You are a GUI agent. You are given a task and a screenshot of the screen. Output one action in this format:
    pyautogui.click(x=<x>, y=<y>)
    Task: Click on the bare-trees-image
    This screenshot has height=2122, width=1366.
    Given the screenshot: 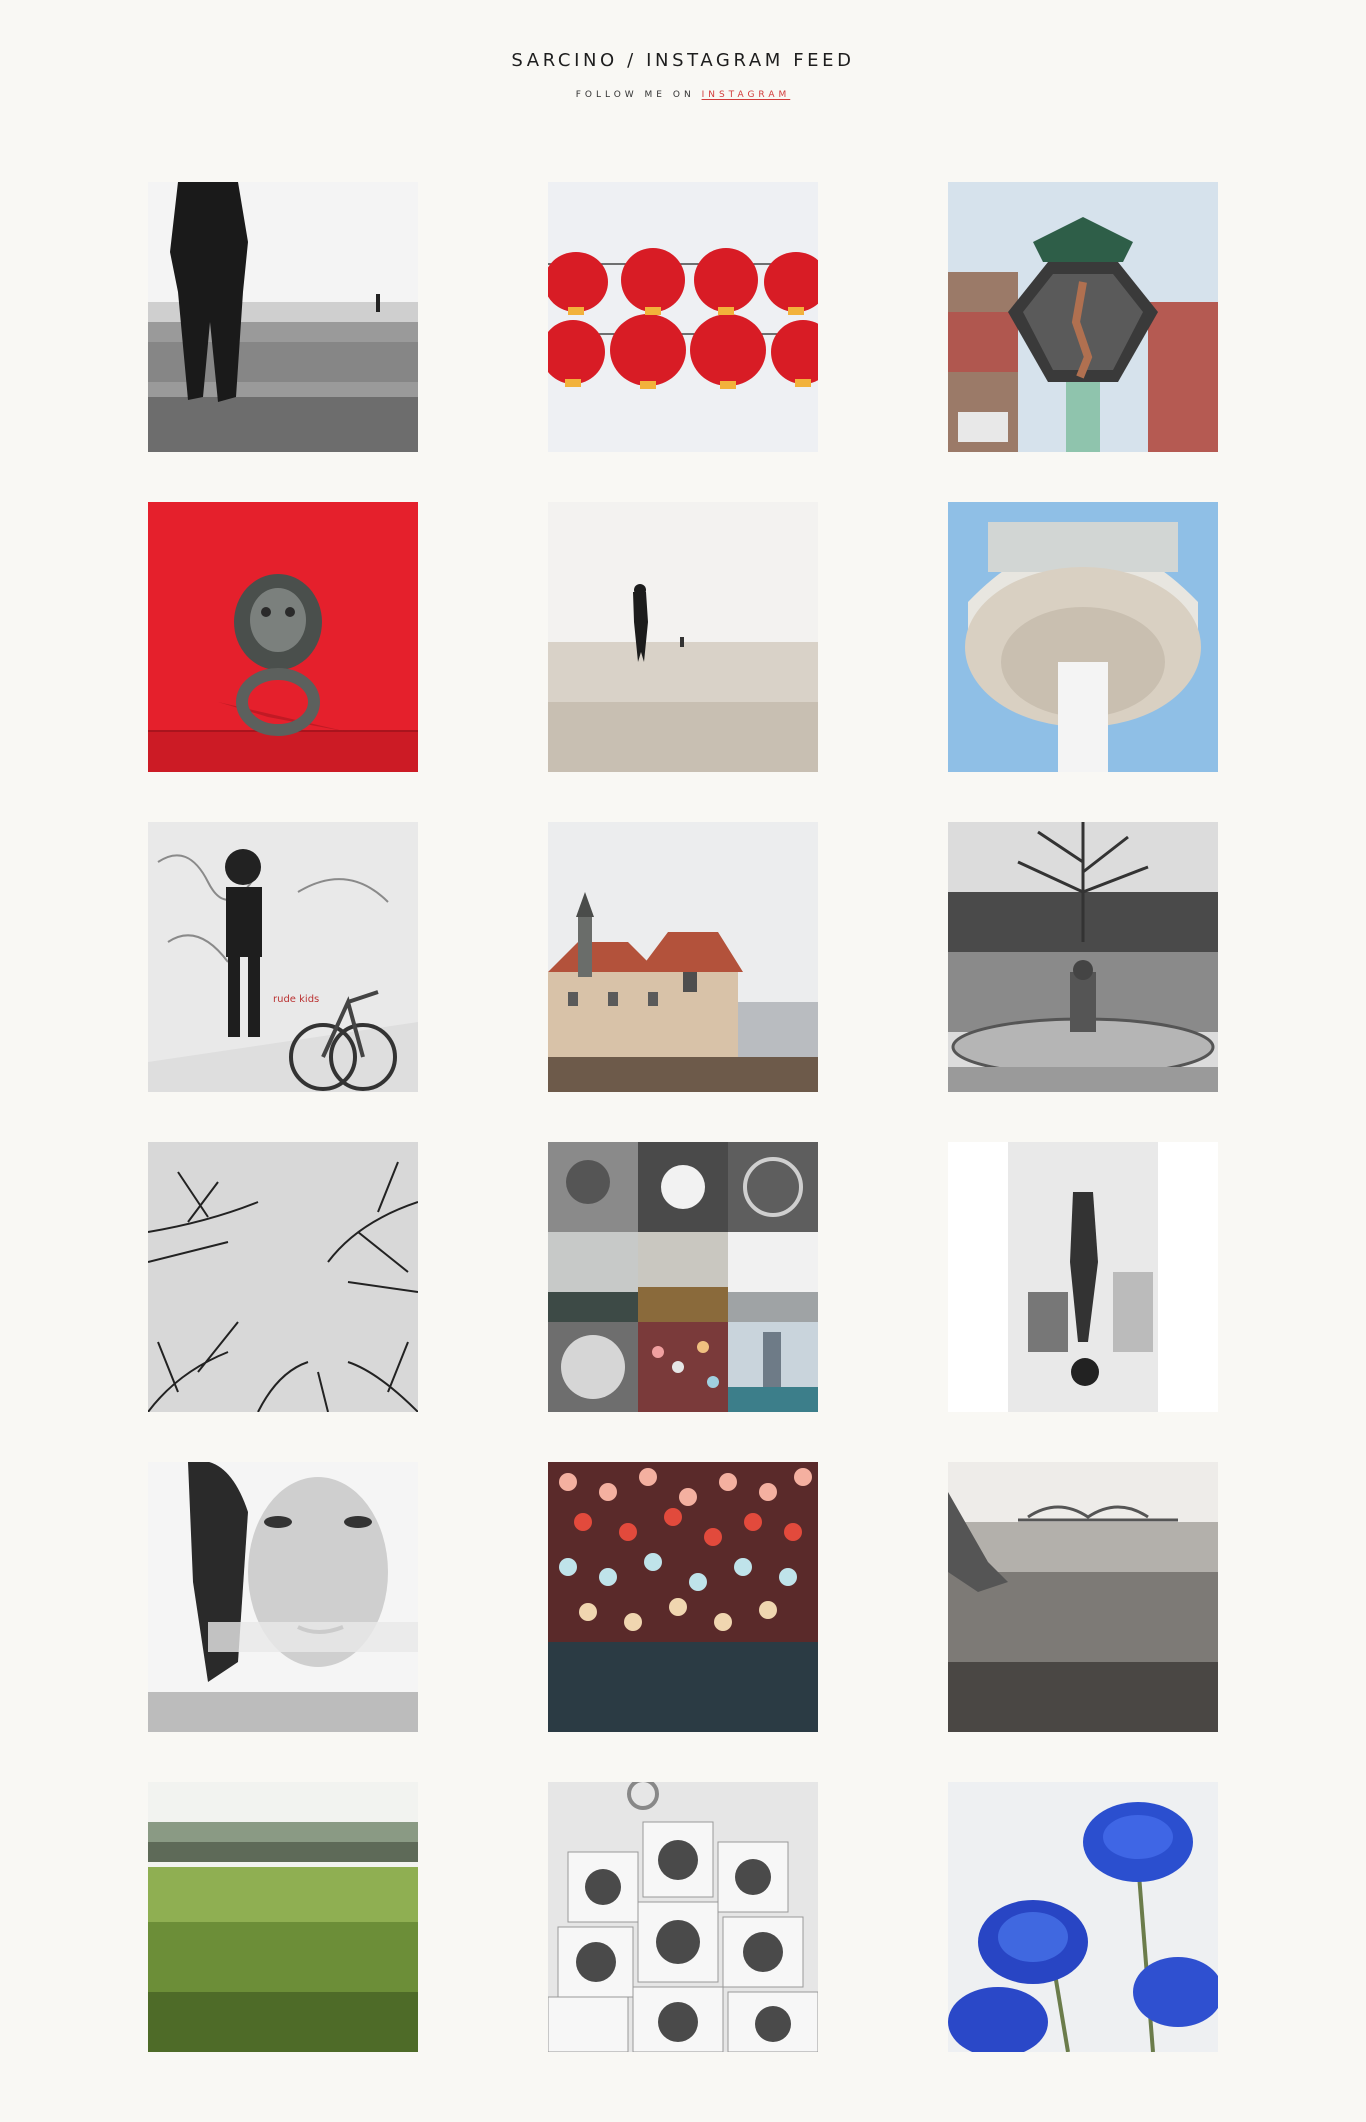 What is the action you would take?
    pyautogui.click(x=283, y=1277)
    